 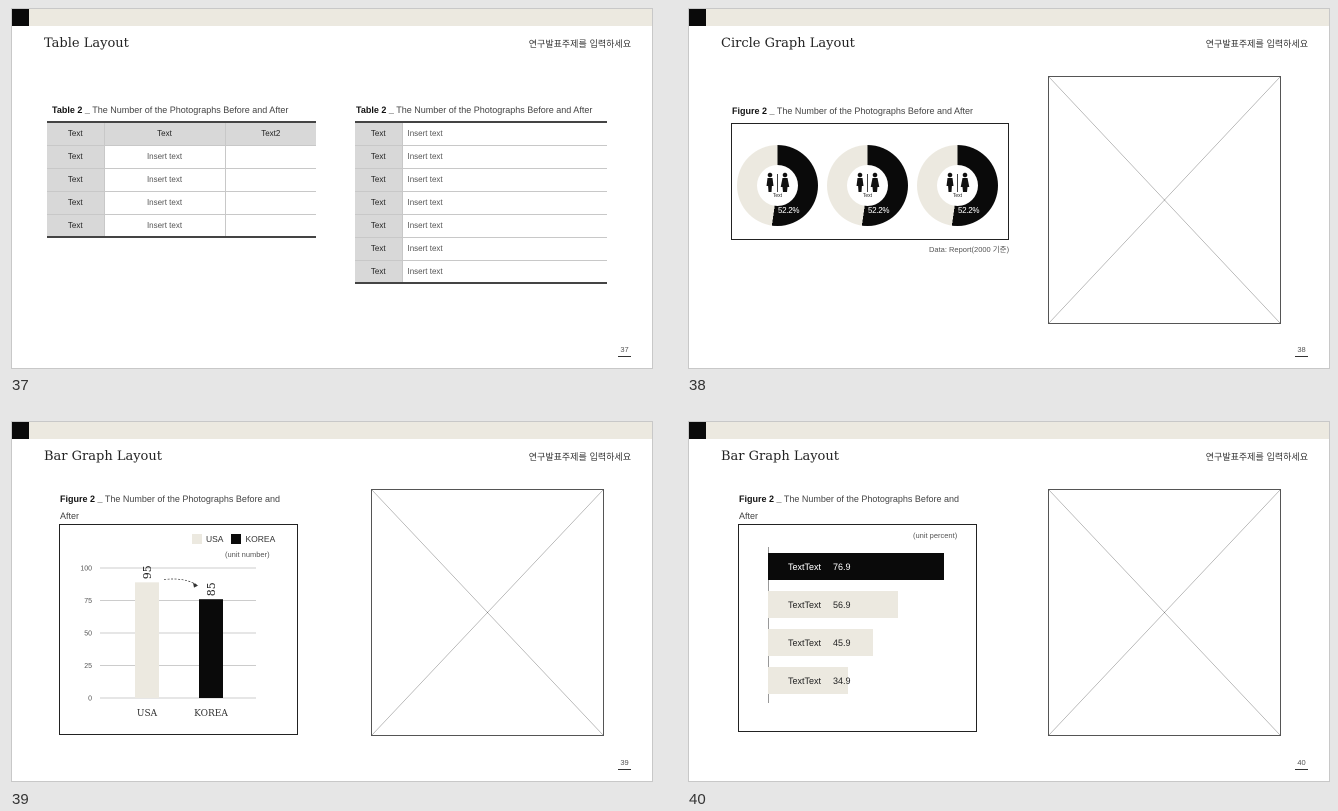 I want to click on y-tick-label: 0, so click(x=90, y=699).